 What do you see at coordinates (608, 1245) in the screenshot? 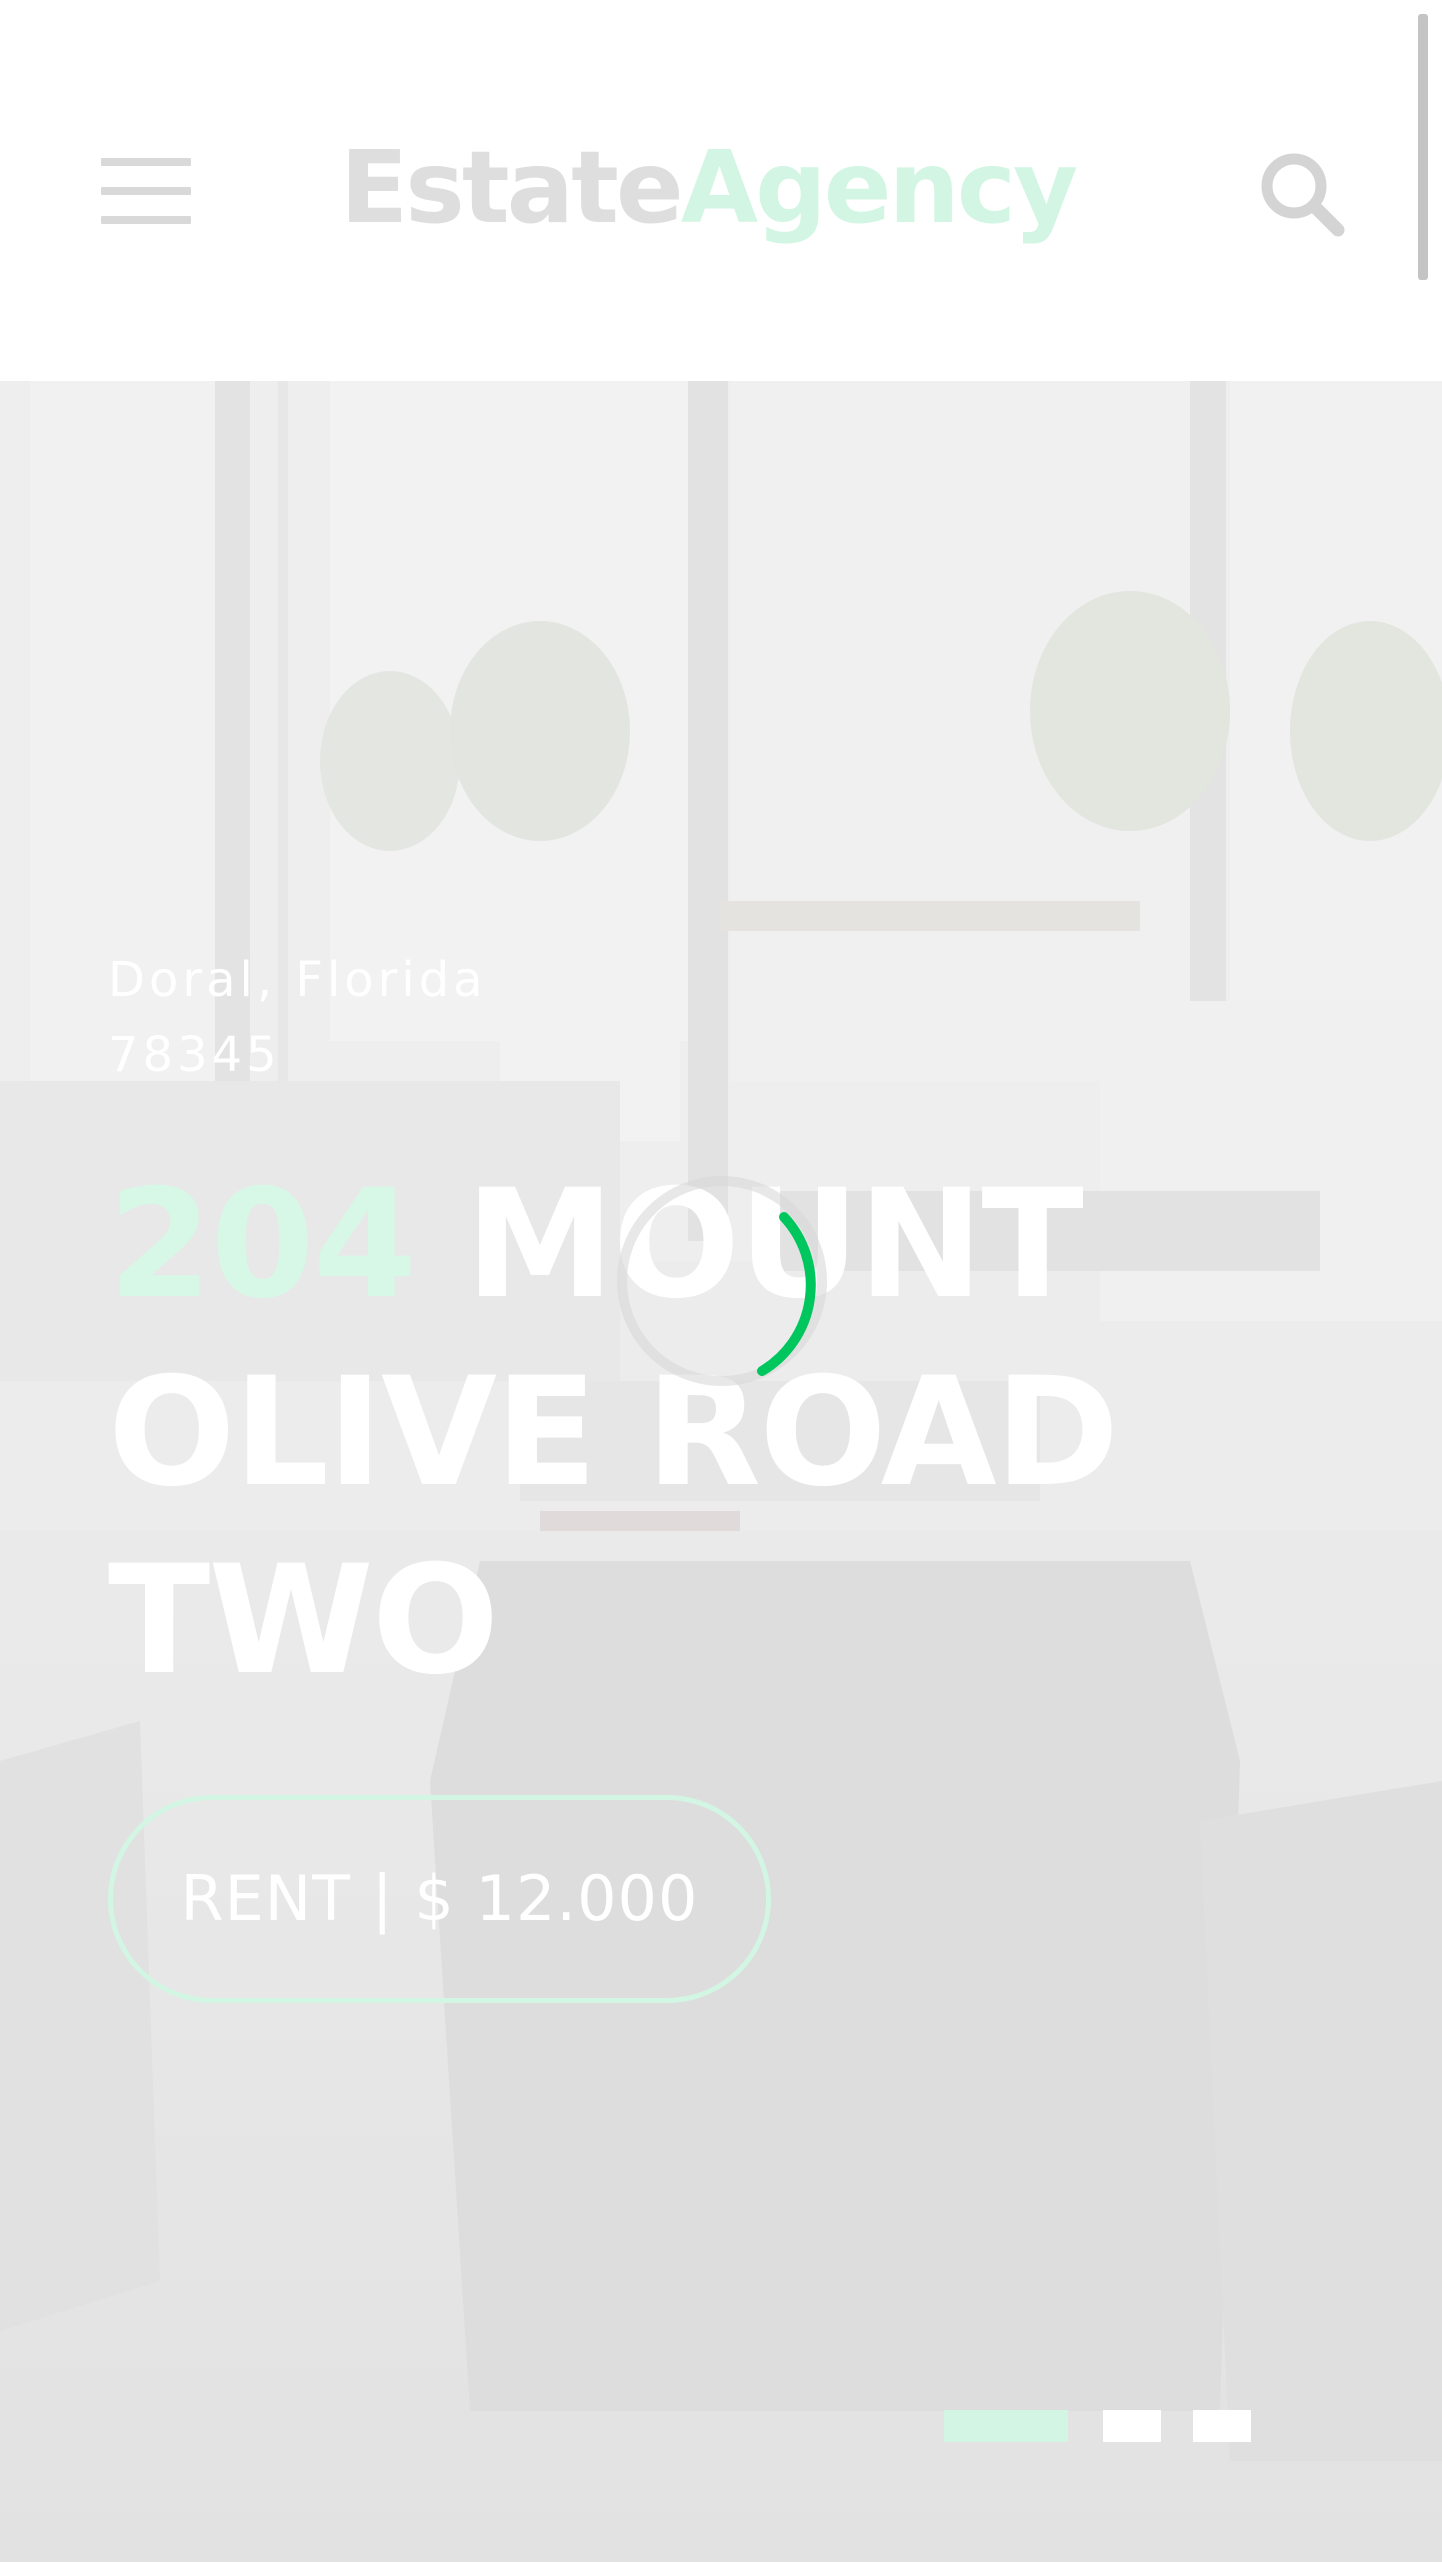
I see `title-line-1: 204 MOUNT` at bounding box center [608, 1245].